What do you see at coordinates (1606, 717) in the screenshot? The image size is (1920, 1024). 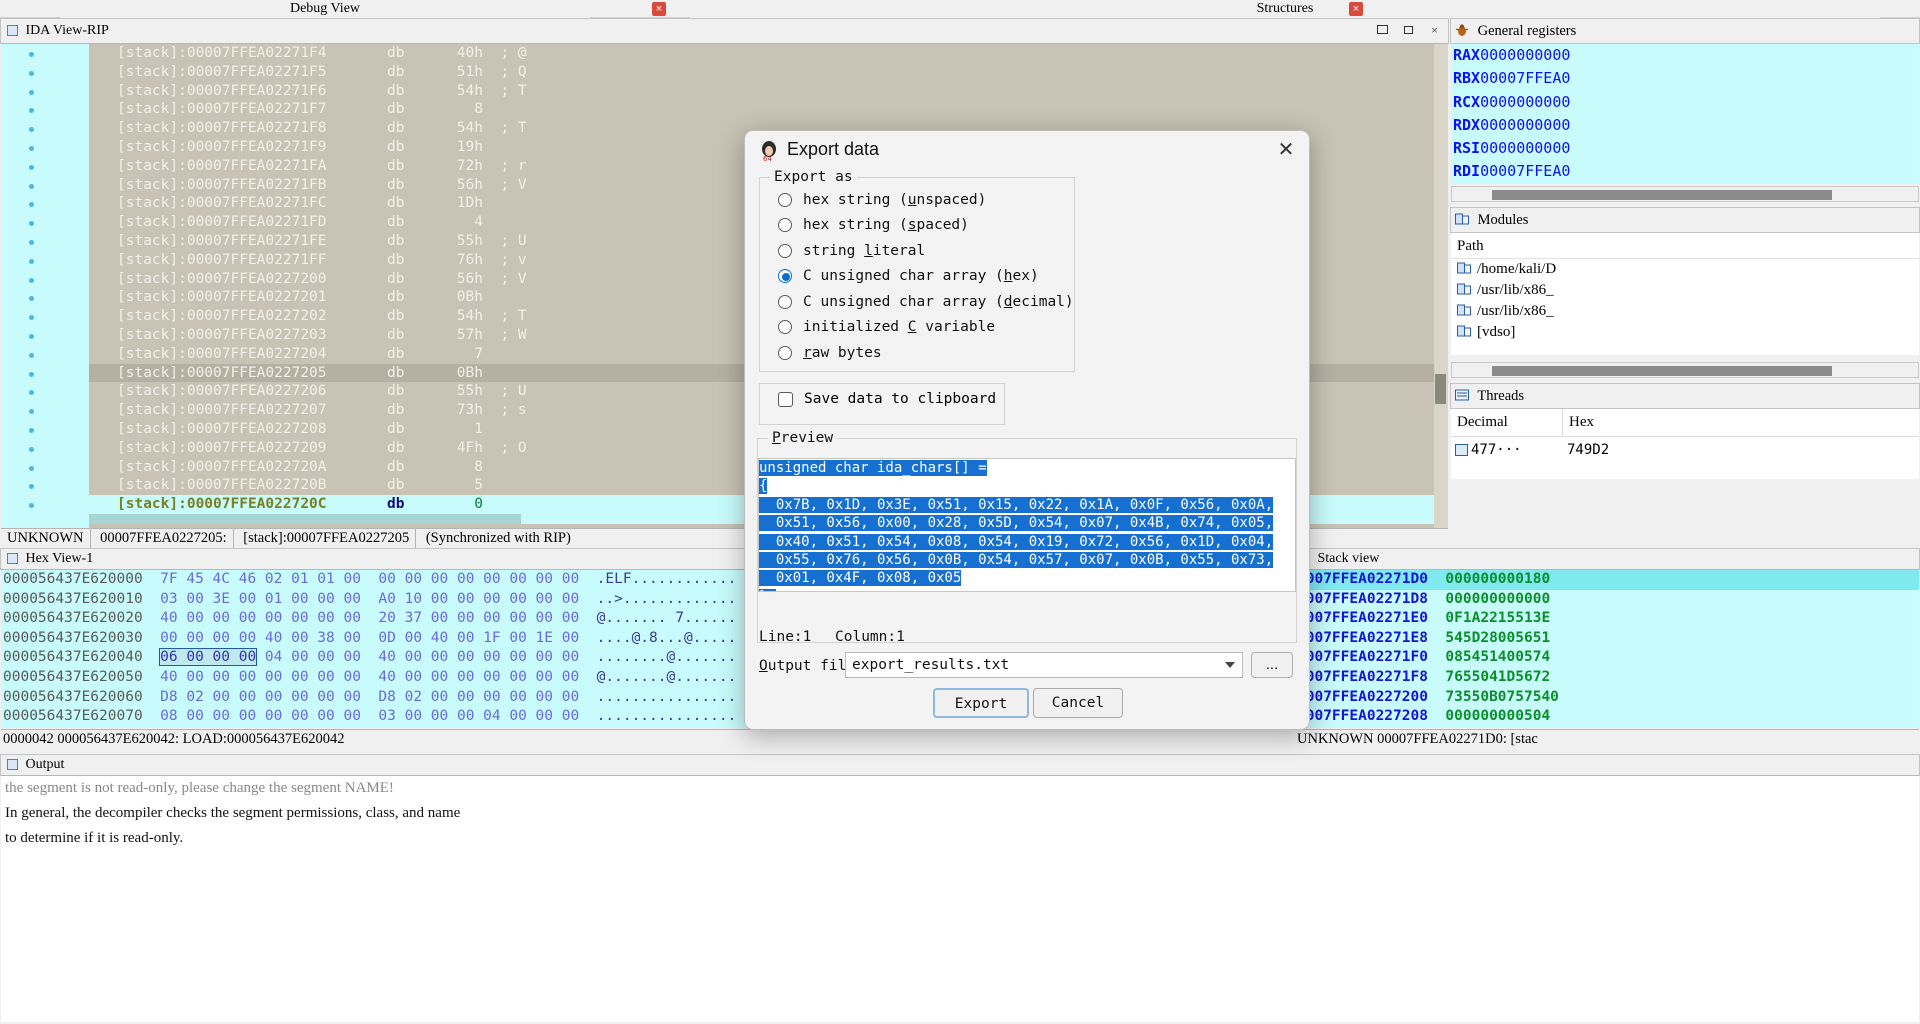 I see `stack-row: 0007FFEA0227208 000000000504` at bounding box center [1606, 717].